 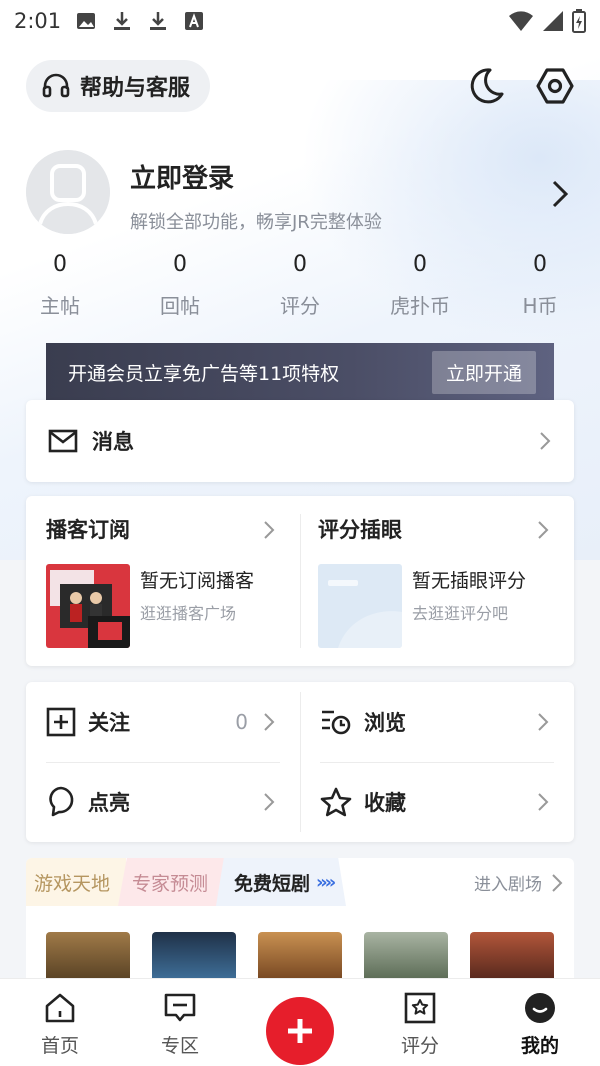 What do you see at coordinates (469, 581) in the screenshot?
I see `rating-empty-text: 暂无插眼评分` at bounding box center [469, 581].